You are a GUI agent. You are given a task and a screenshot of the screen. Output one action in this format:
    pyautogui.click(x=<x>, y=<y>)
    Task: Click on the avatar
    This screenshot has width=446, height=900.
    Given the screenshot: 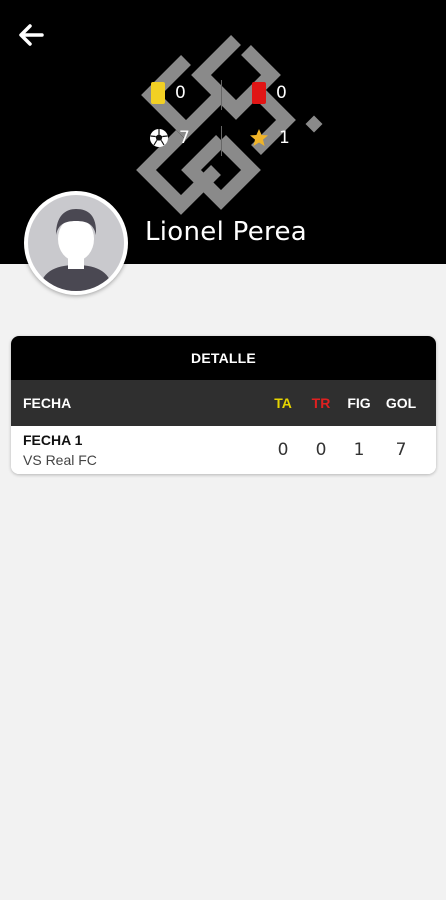 What is the action you would take?
    pyautogui.click(x=76, y=243)
    